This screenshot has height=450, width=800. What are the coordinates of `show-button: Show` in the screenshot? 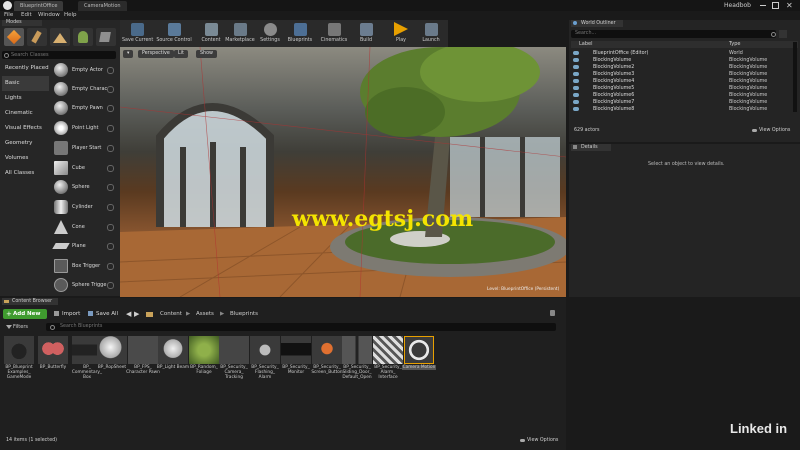 It's located at (206, 54).